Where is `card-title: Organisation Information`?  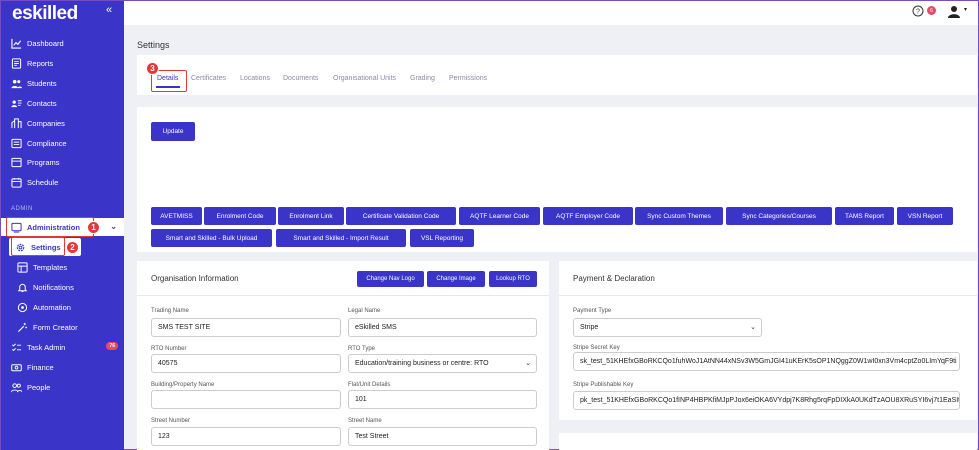 card-title: Organisation Information is located at coordinates (195, 278).